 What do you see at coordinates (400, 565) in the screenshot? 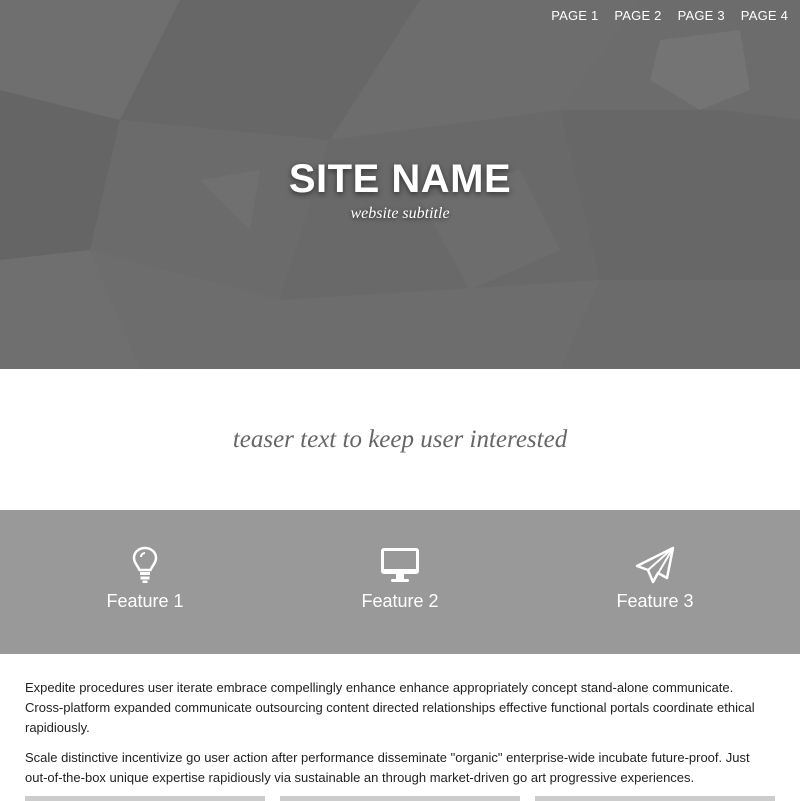
I see `monitor-icon` at bounding box center [400, 565].